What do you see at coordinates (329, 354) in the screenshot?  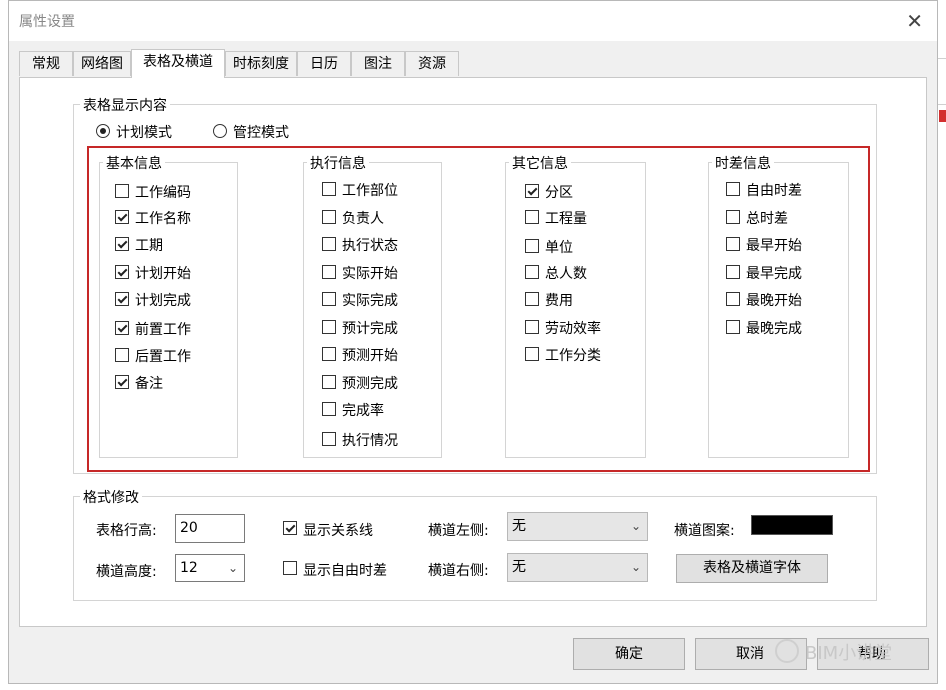 I see `checkbox-forecast-start` at bounding box center [329, 354].